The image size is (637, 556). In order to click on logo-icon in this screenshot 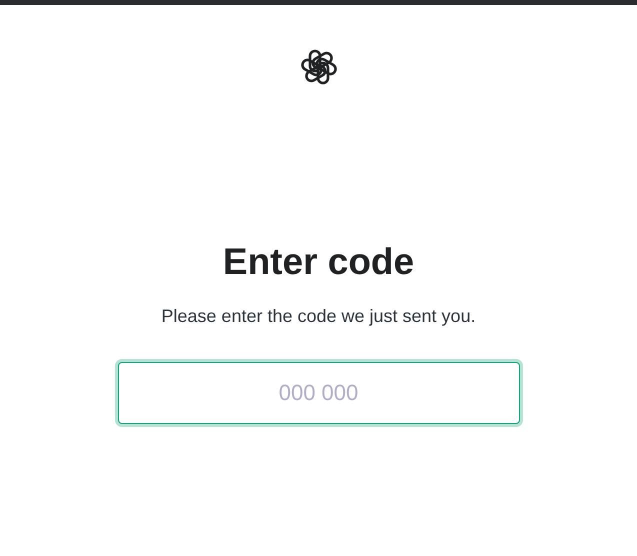, I will do `click(318, 67)`.